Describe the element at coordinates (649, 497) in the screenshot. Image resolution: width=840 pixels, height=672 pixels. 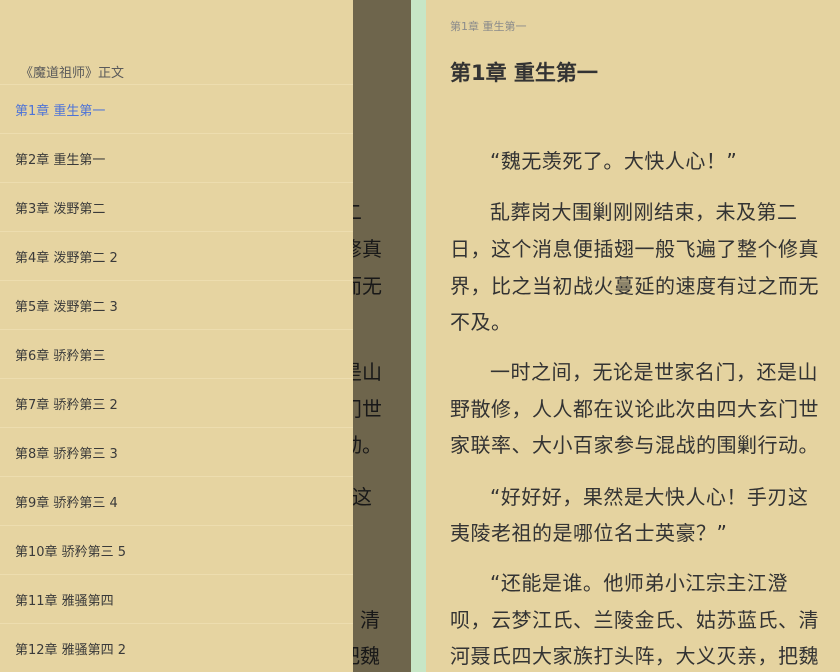
I see `text-line: “好好好，果然是大快人心！手刃这` at that location.